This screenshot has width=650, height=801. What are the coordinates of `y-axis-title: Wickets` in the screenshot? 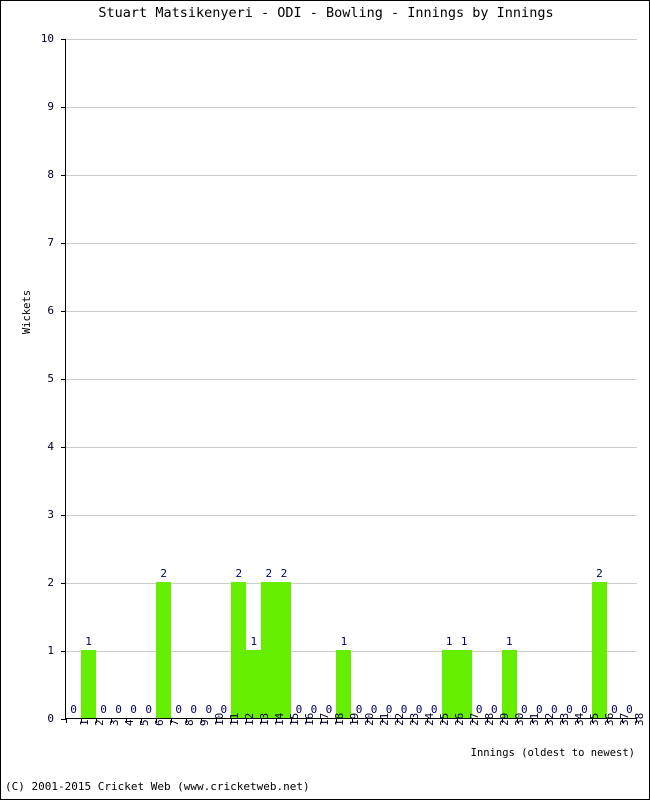 It's located at (27, 312).